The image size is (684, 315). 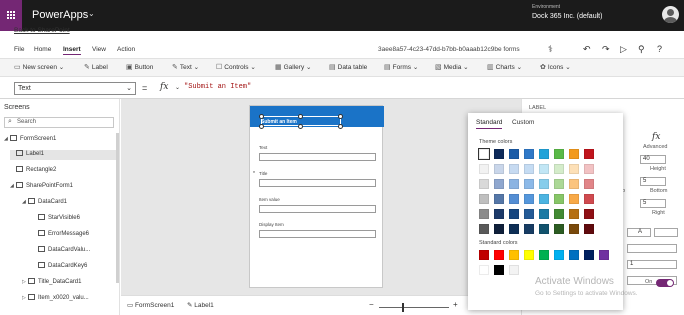 I want to click on zoom-out-button: −, so click(x=371, y=304).